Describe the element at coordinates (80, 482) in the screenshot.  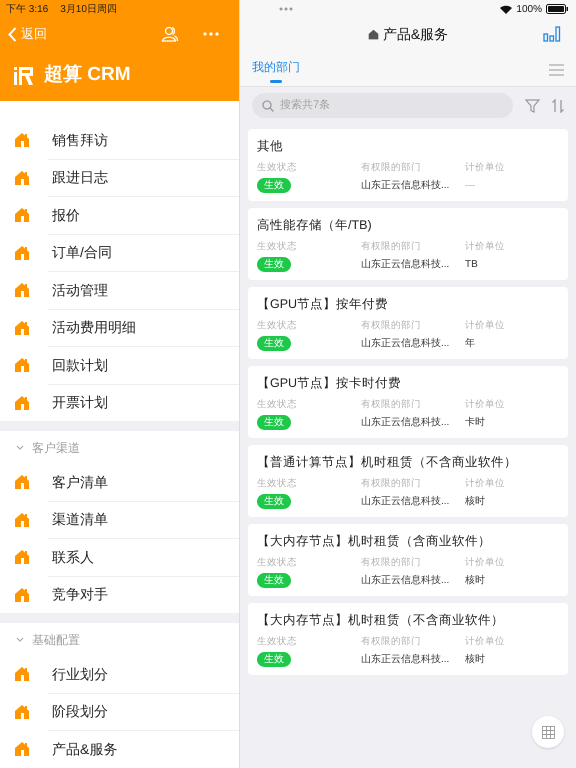
I see `item-label: 客户清单` at that location.